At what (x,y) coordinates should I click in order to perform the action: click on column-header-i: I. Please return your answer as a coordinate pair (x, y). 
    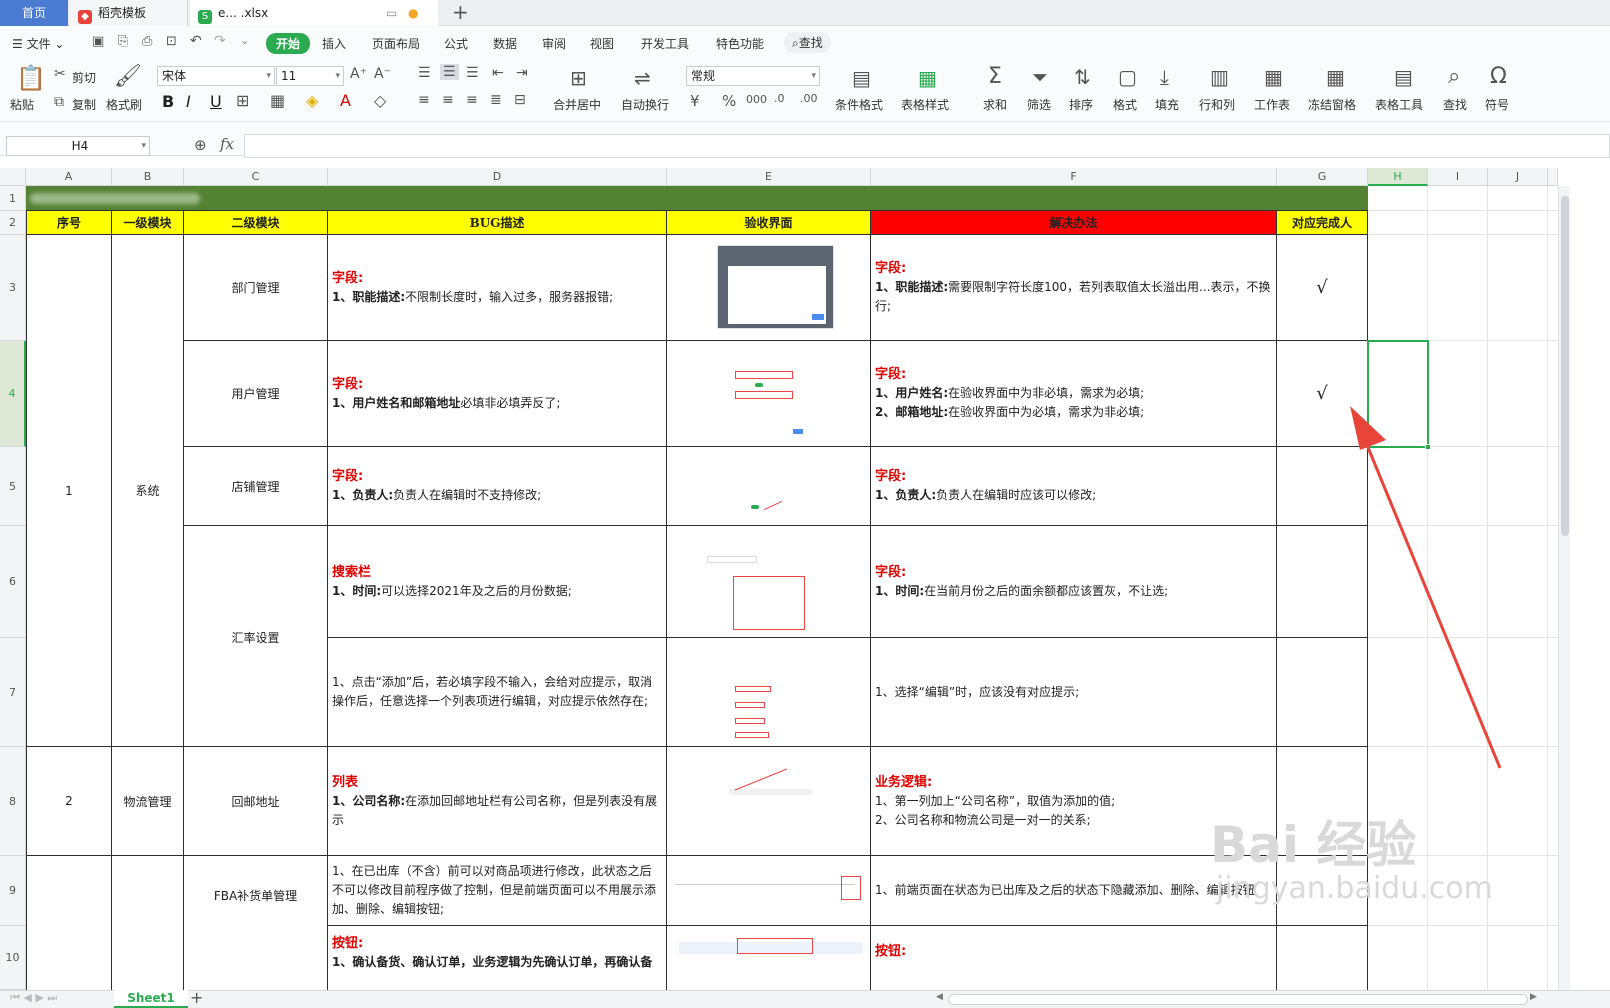
    Looking at the image, I should click on (1458, 177).